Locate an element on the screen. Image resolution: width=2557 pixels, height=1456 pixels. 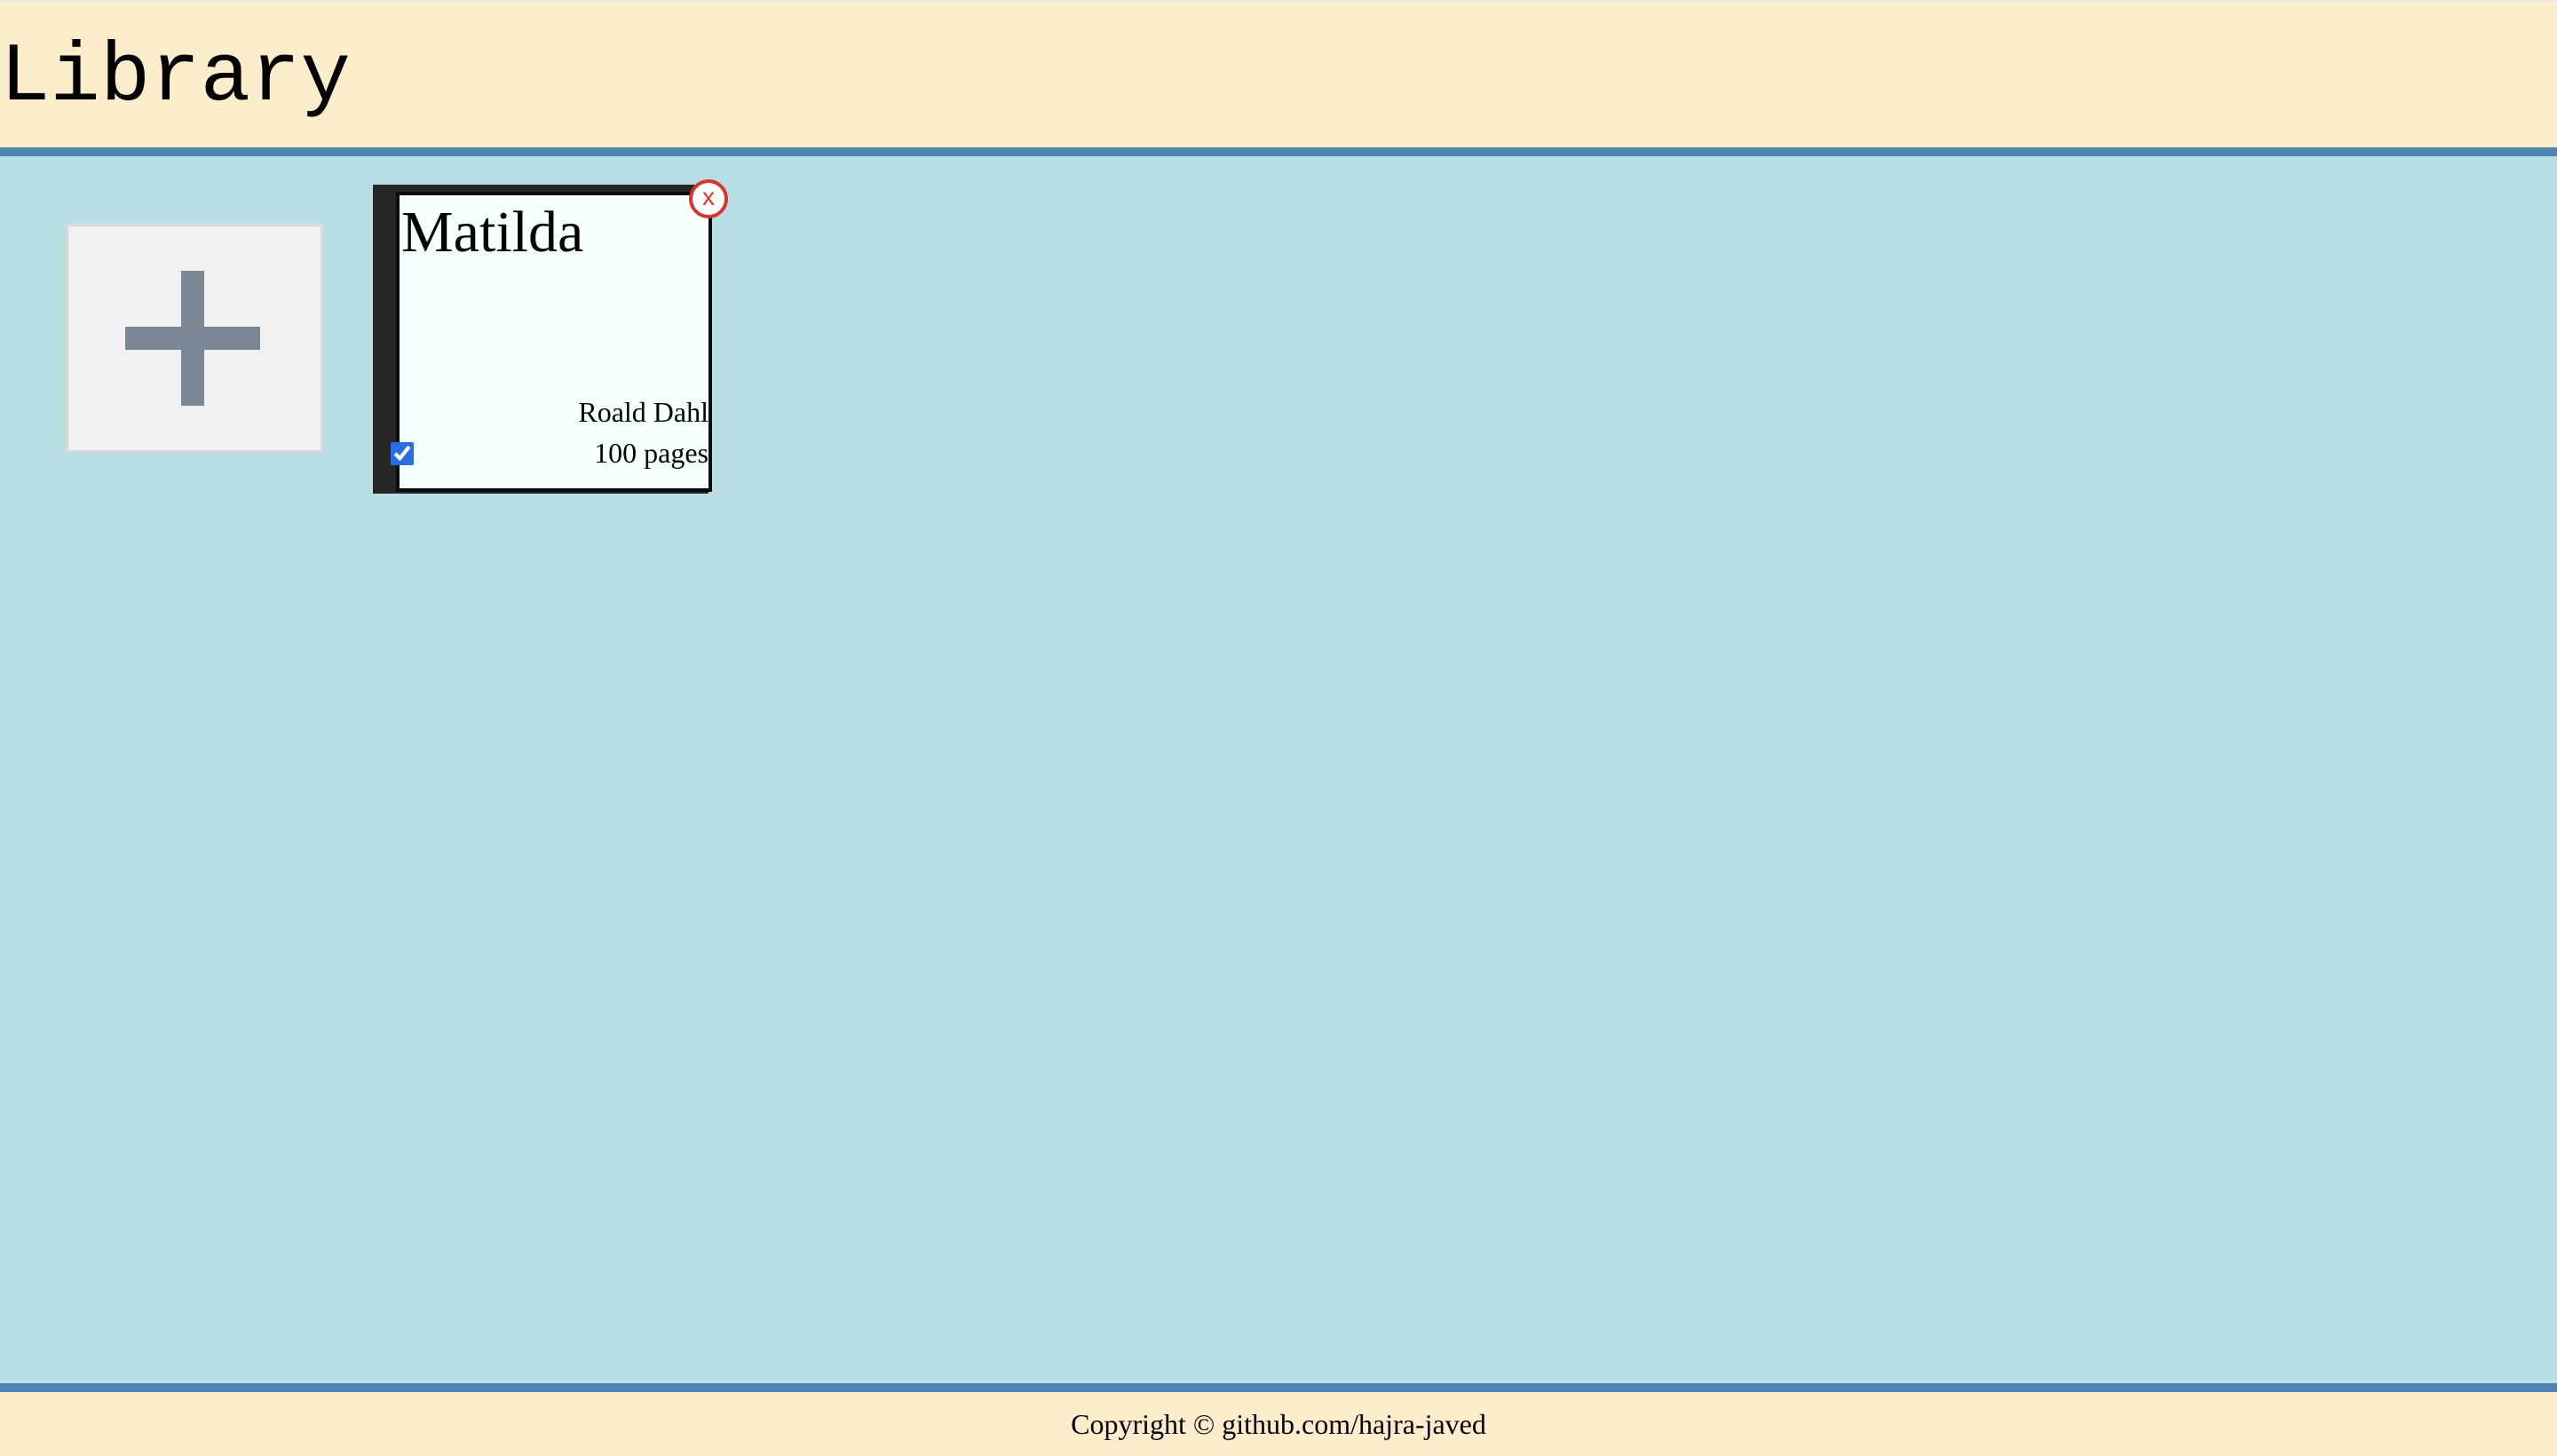
copyright-text: Copyright © github.com/hajra-javed is located at coordinates (1278, 1424).